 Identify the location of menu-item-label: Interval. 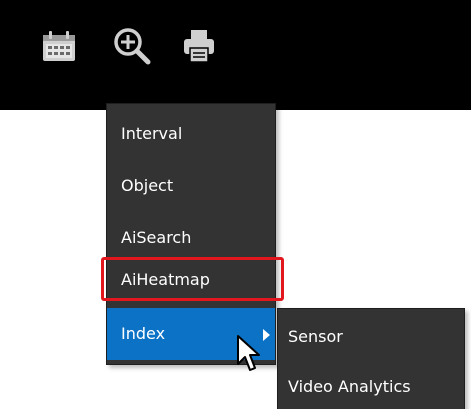
(152, 133).